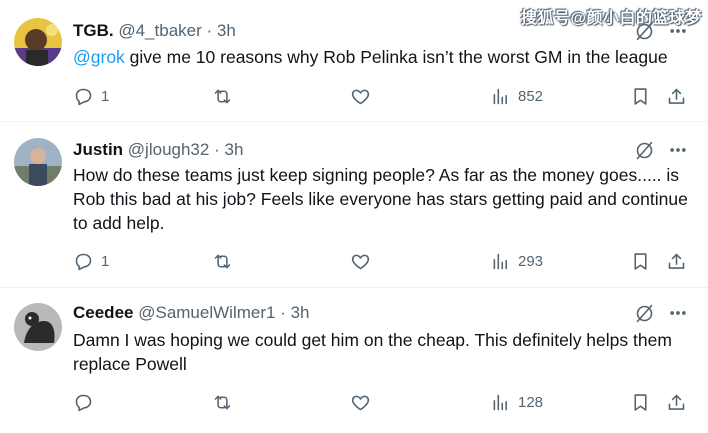  Describe the element at coordinates (206, 312) in the screenshot. I see `user-handle: @SamuelWilmer1` at that location.